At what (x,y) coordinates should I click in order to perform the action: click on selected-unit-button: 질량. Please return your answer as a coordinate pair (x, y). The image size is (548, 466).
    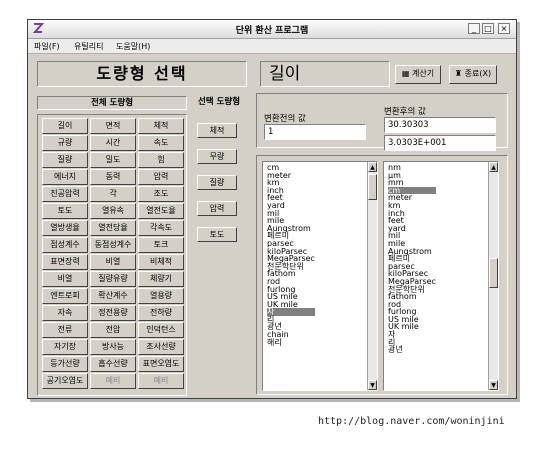
    Looking at the image, I should click on (217, 182).